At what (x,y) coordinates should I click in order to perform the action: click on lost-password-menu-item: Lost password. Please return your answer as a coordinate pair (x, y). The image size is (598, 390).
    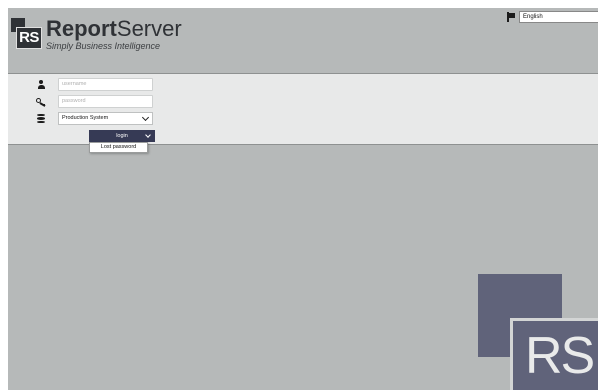
    Looking at the image, I should click on (118, 147).